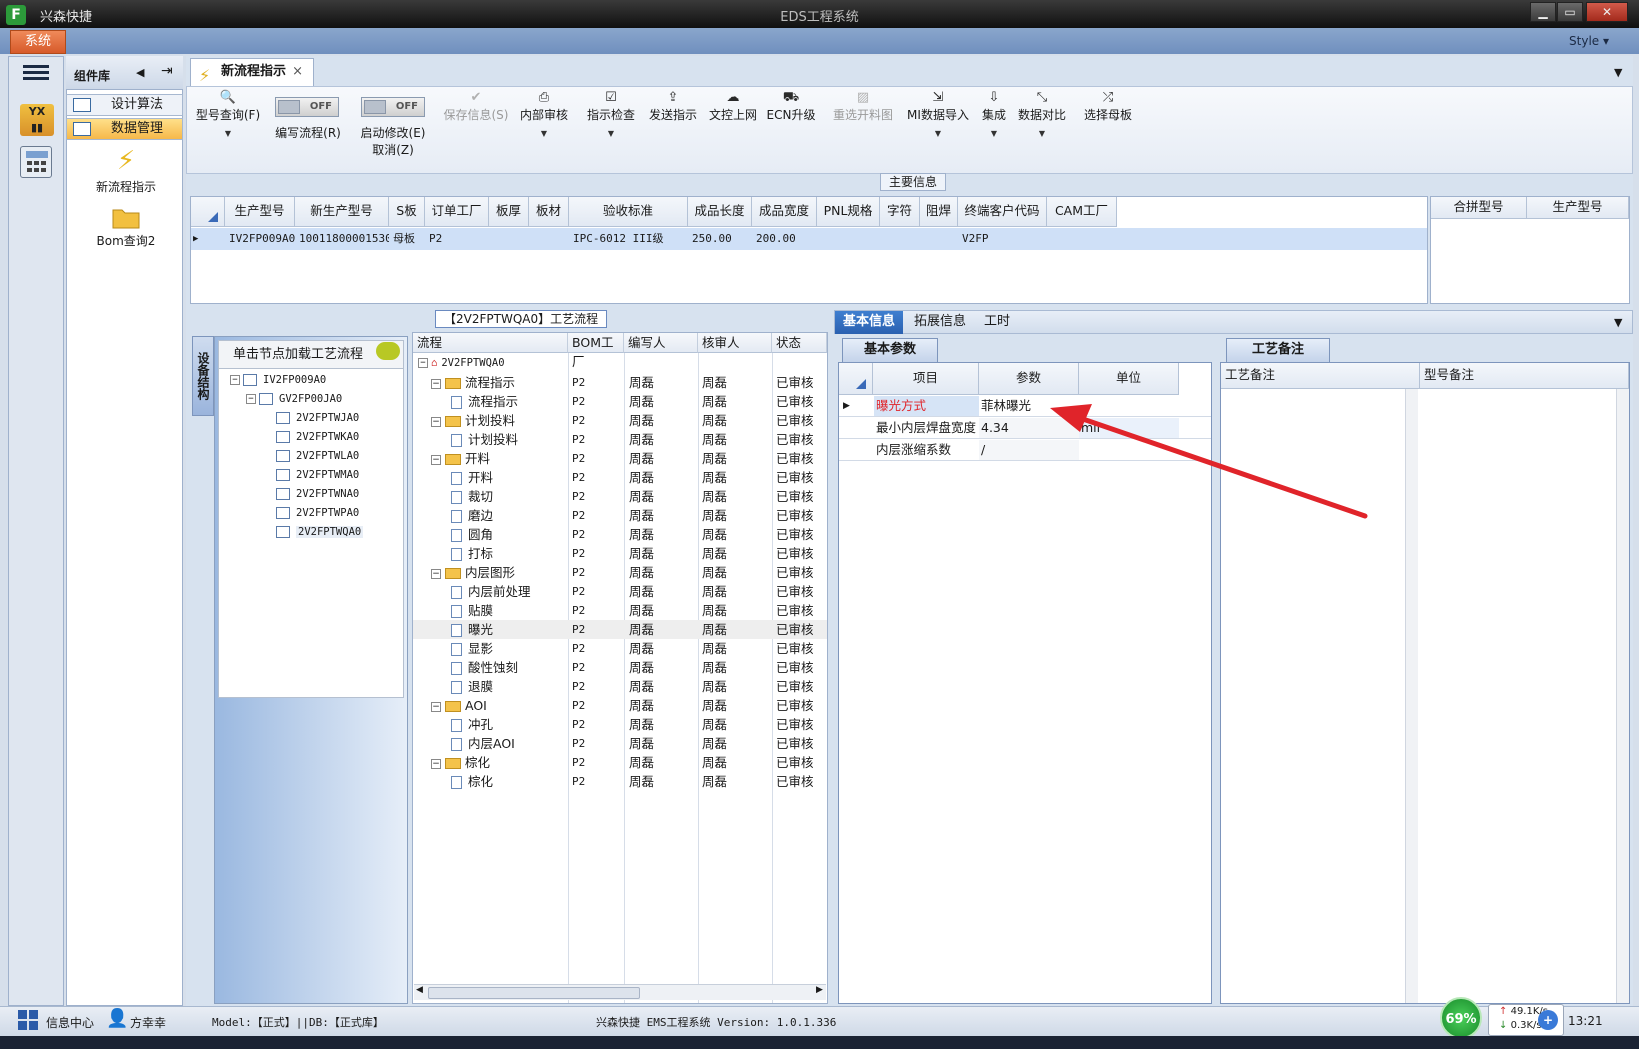 The image size is (1639, 1049). Describe the element at coordinates (317, 456) in the screenshot. I see `tree-node: 2V2FPTWLA0` at that location.